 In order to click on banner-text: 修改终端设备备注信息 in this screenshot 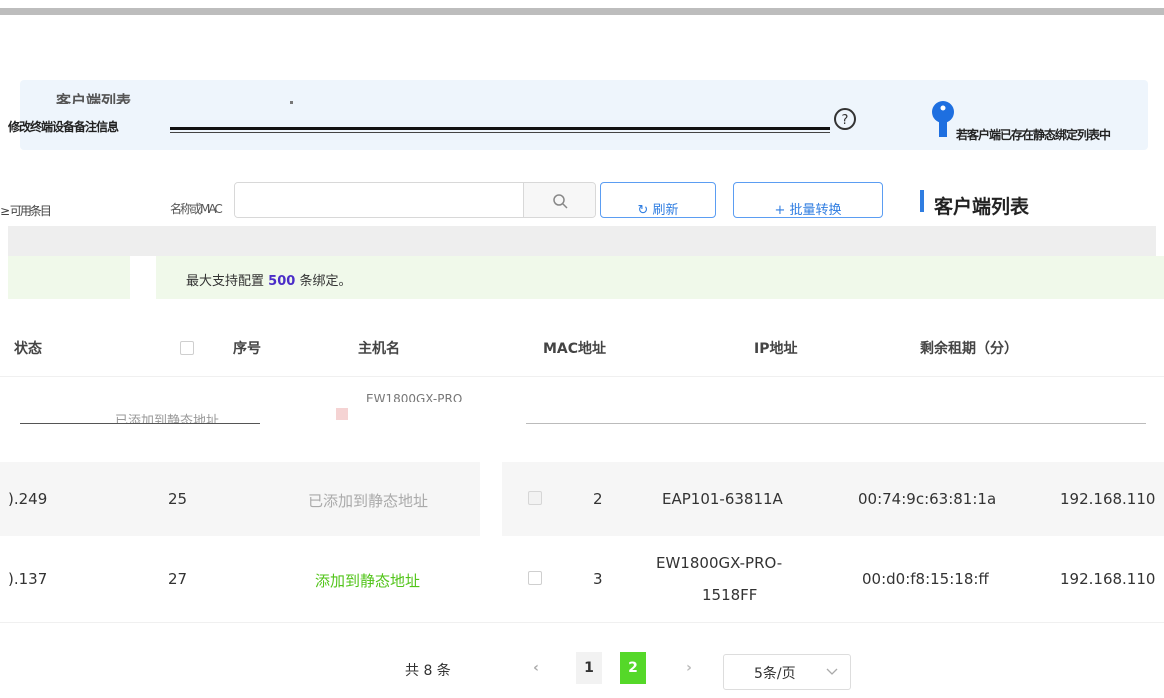, I will do `click(63, 127)`.